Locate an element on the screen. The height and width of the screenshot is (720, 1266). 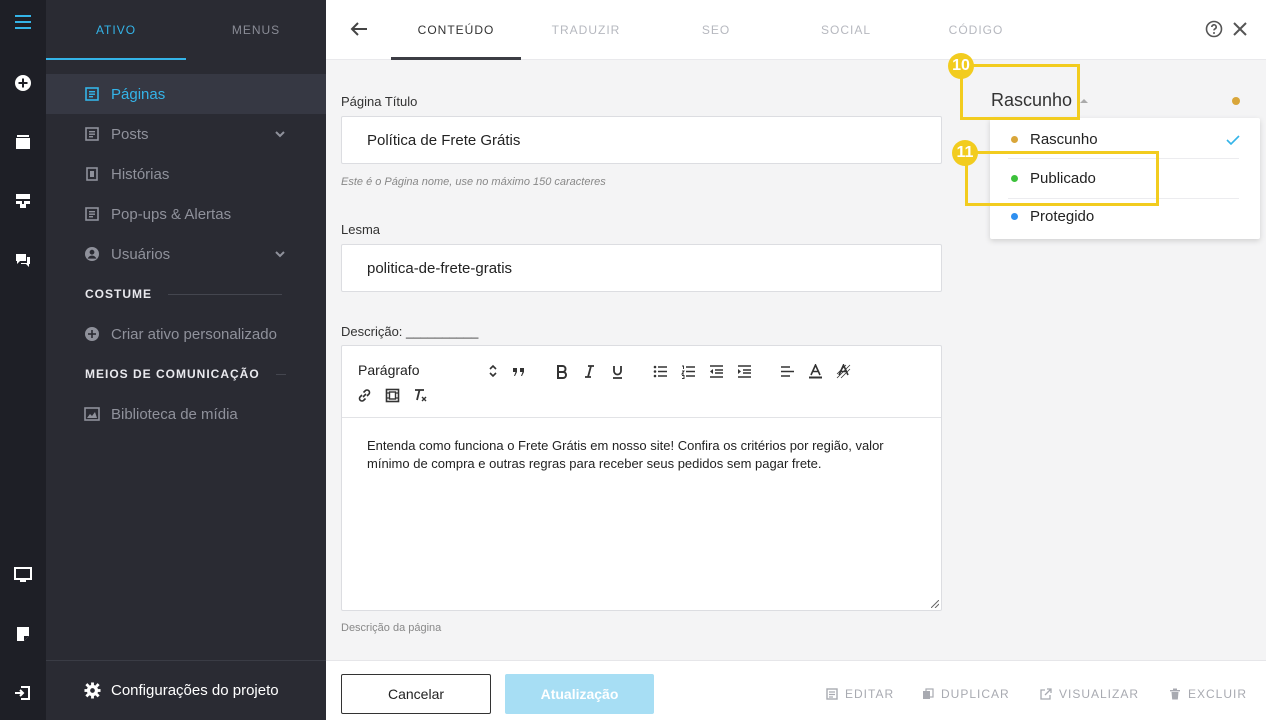
slug-label: Lesma is located at coordinates (361, 229).